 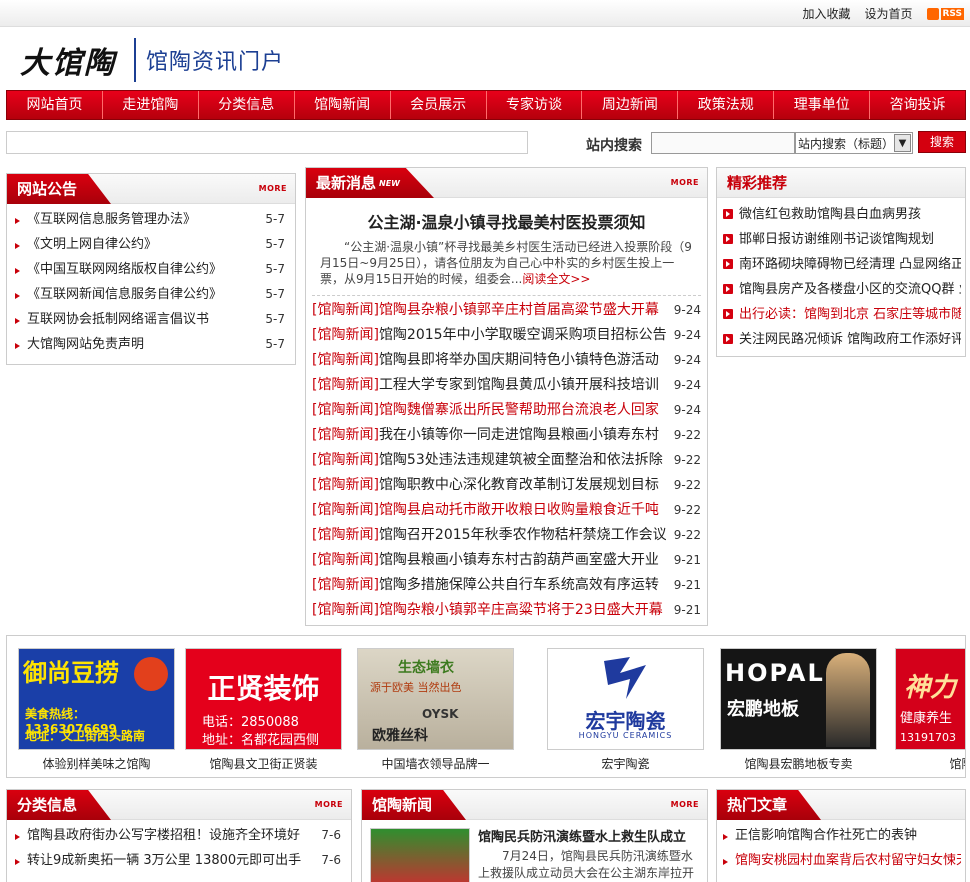 What do you see at coordinates (798, 699) in the screenshot?
I see `ad-image: HOPAL 宏鹏地板` at bounding box center [798, 699].